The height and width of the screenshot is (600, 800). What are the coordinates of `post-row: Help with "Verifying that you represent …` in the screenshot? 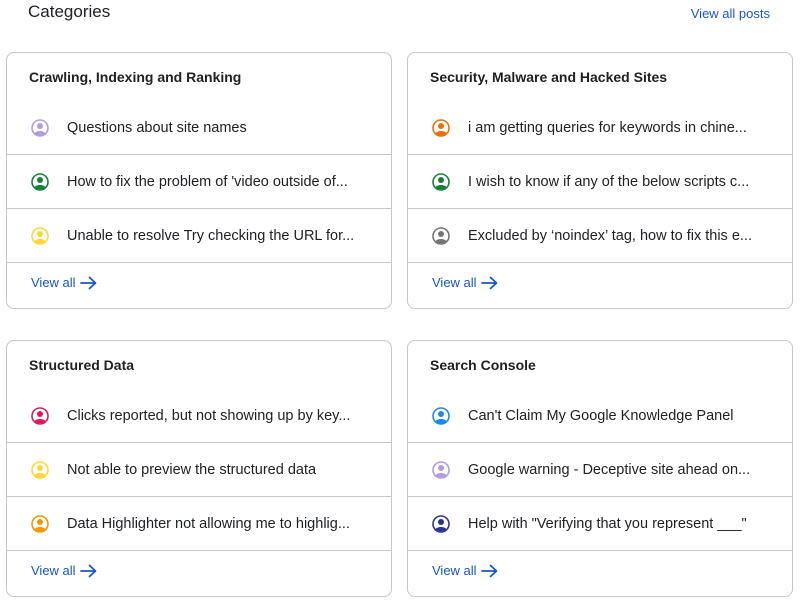 It's located at (600, 524).